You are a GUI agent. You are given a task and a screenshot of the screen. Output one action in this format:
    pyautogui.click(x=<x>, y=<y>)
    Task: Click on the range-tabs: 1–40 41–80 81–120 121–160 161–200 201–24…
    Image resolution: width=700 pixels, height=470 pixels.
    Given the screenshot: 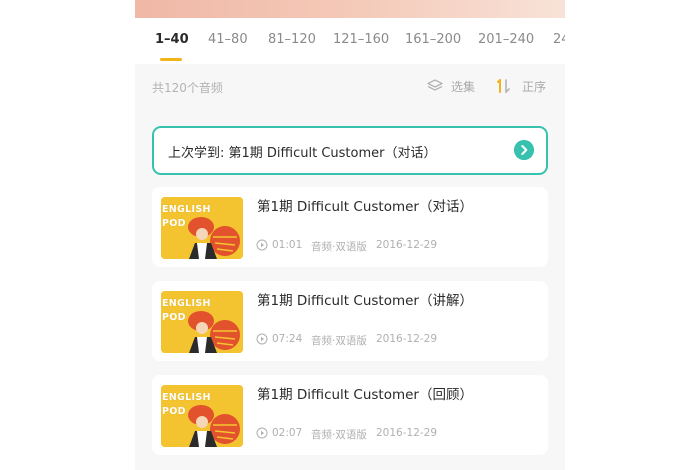 What is the action you would take?
    pyautogui.click(x=350, y=41)
    